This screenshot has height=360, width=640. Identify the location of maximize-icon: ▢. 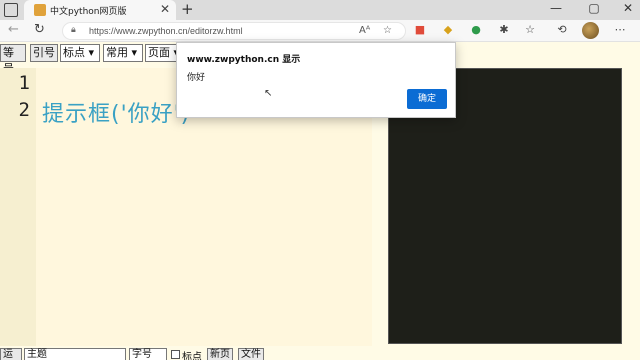
(594, 8).